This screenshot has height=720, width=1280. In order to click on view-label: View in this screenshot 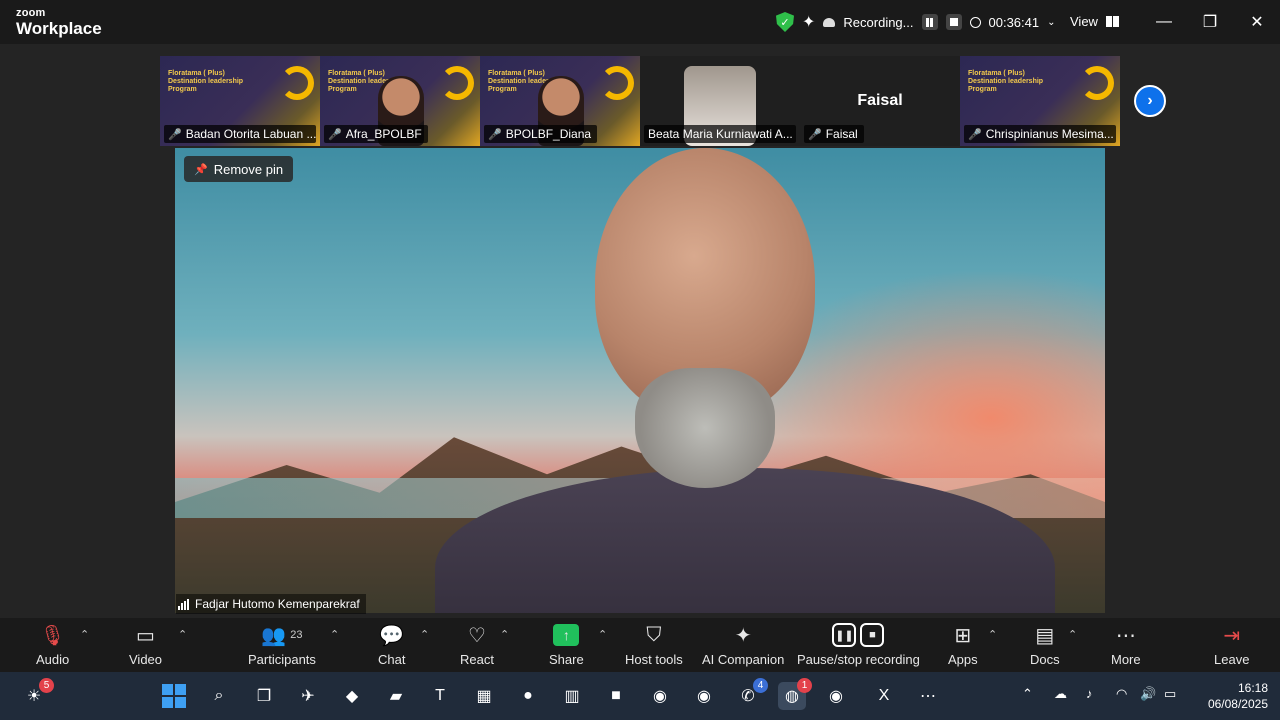, I will do `click(1084, 21)`.